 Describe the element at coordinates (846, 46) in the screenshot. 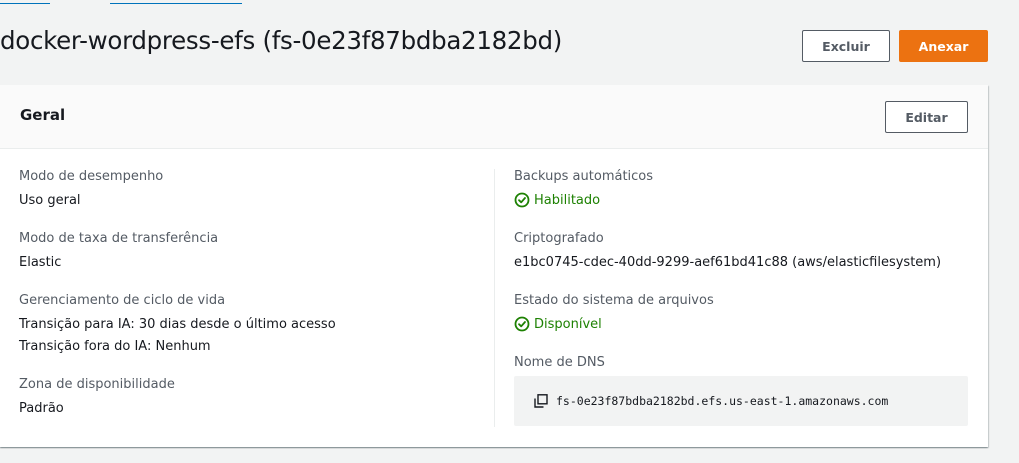

I see `delete-button: Excluir` at that location.